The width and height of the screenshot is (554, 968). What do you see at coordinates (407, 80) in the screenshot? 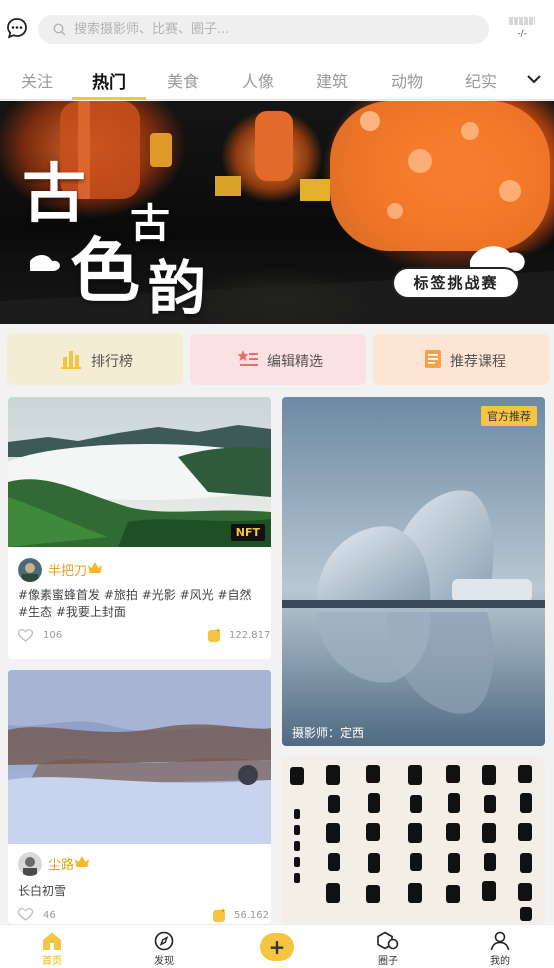
I see `tab-animals: 动物` at bounding box center [407, 80].